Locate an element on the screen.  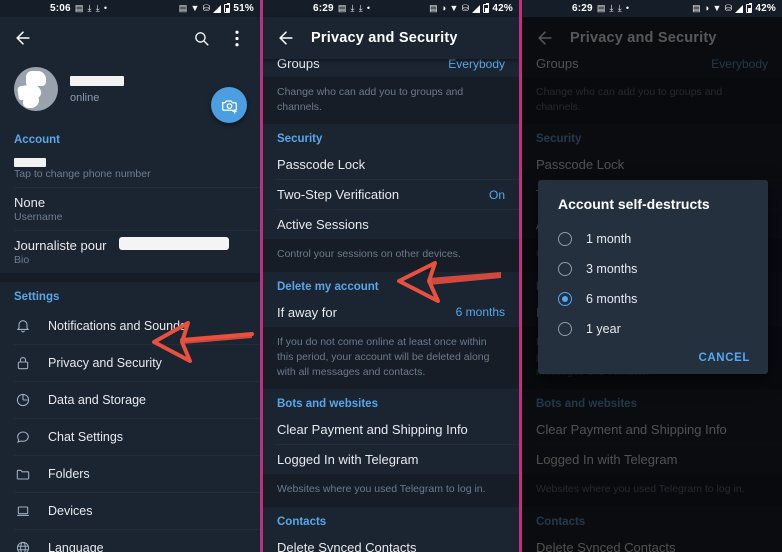
row-username-sub: Username is located at coordinates (38, 217).